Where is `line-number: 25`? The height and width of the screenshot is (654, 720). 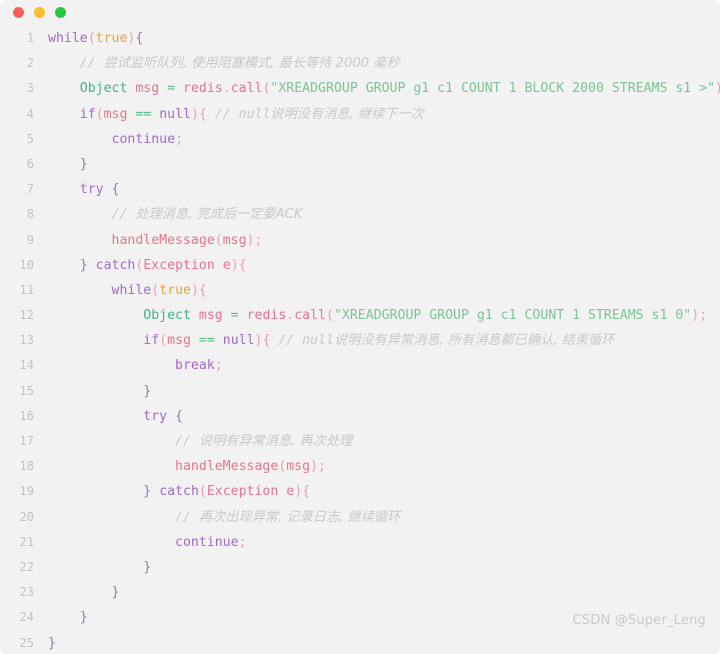
line-number: 25 is located at coordinates (26, 642).